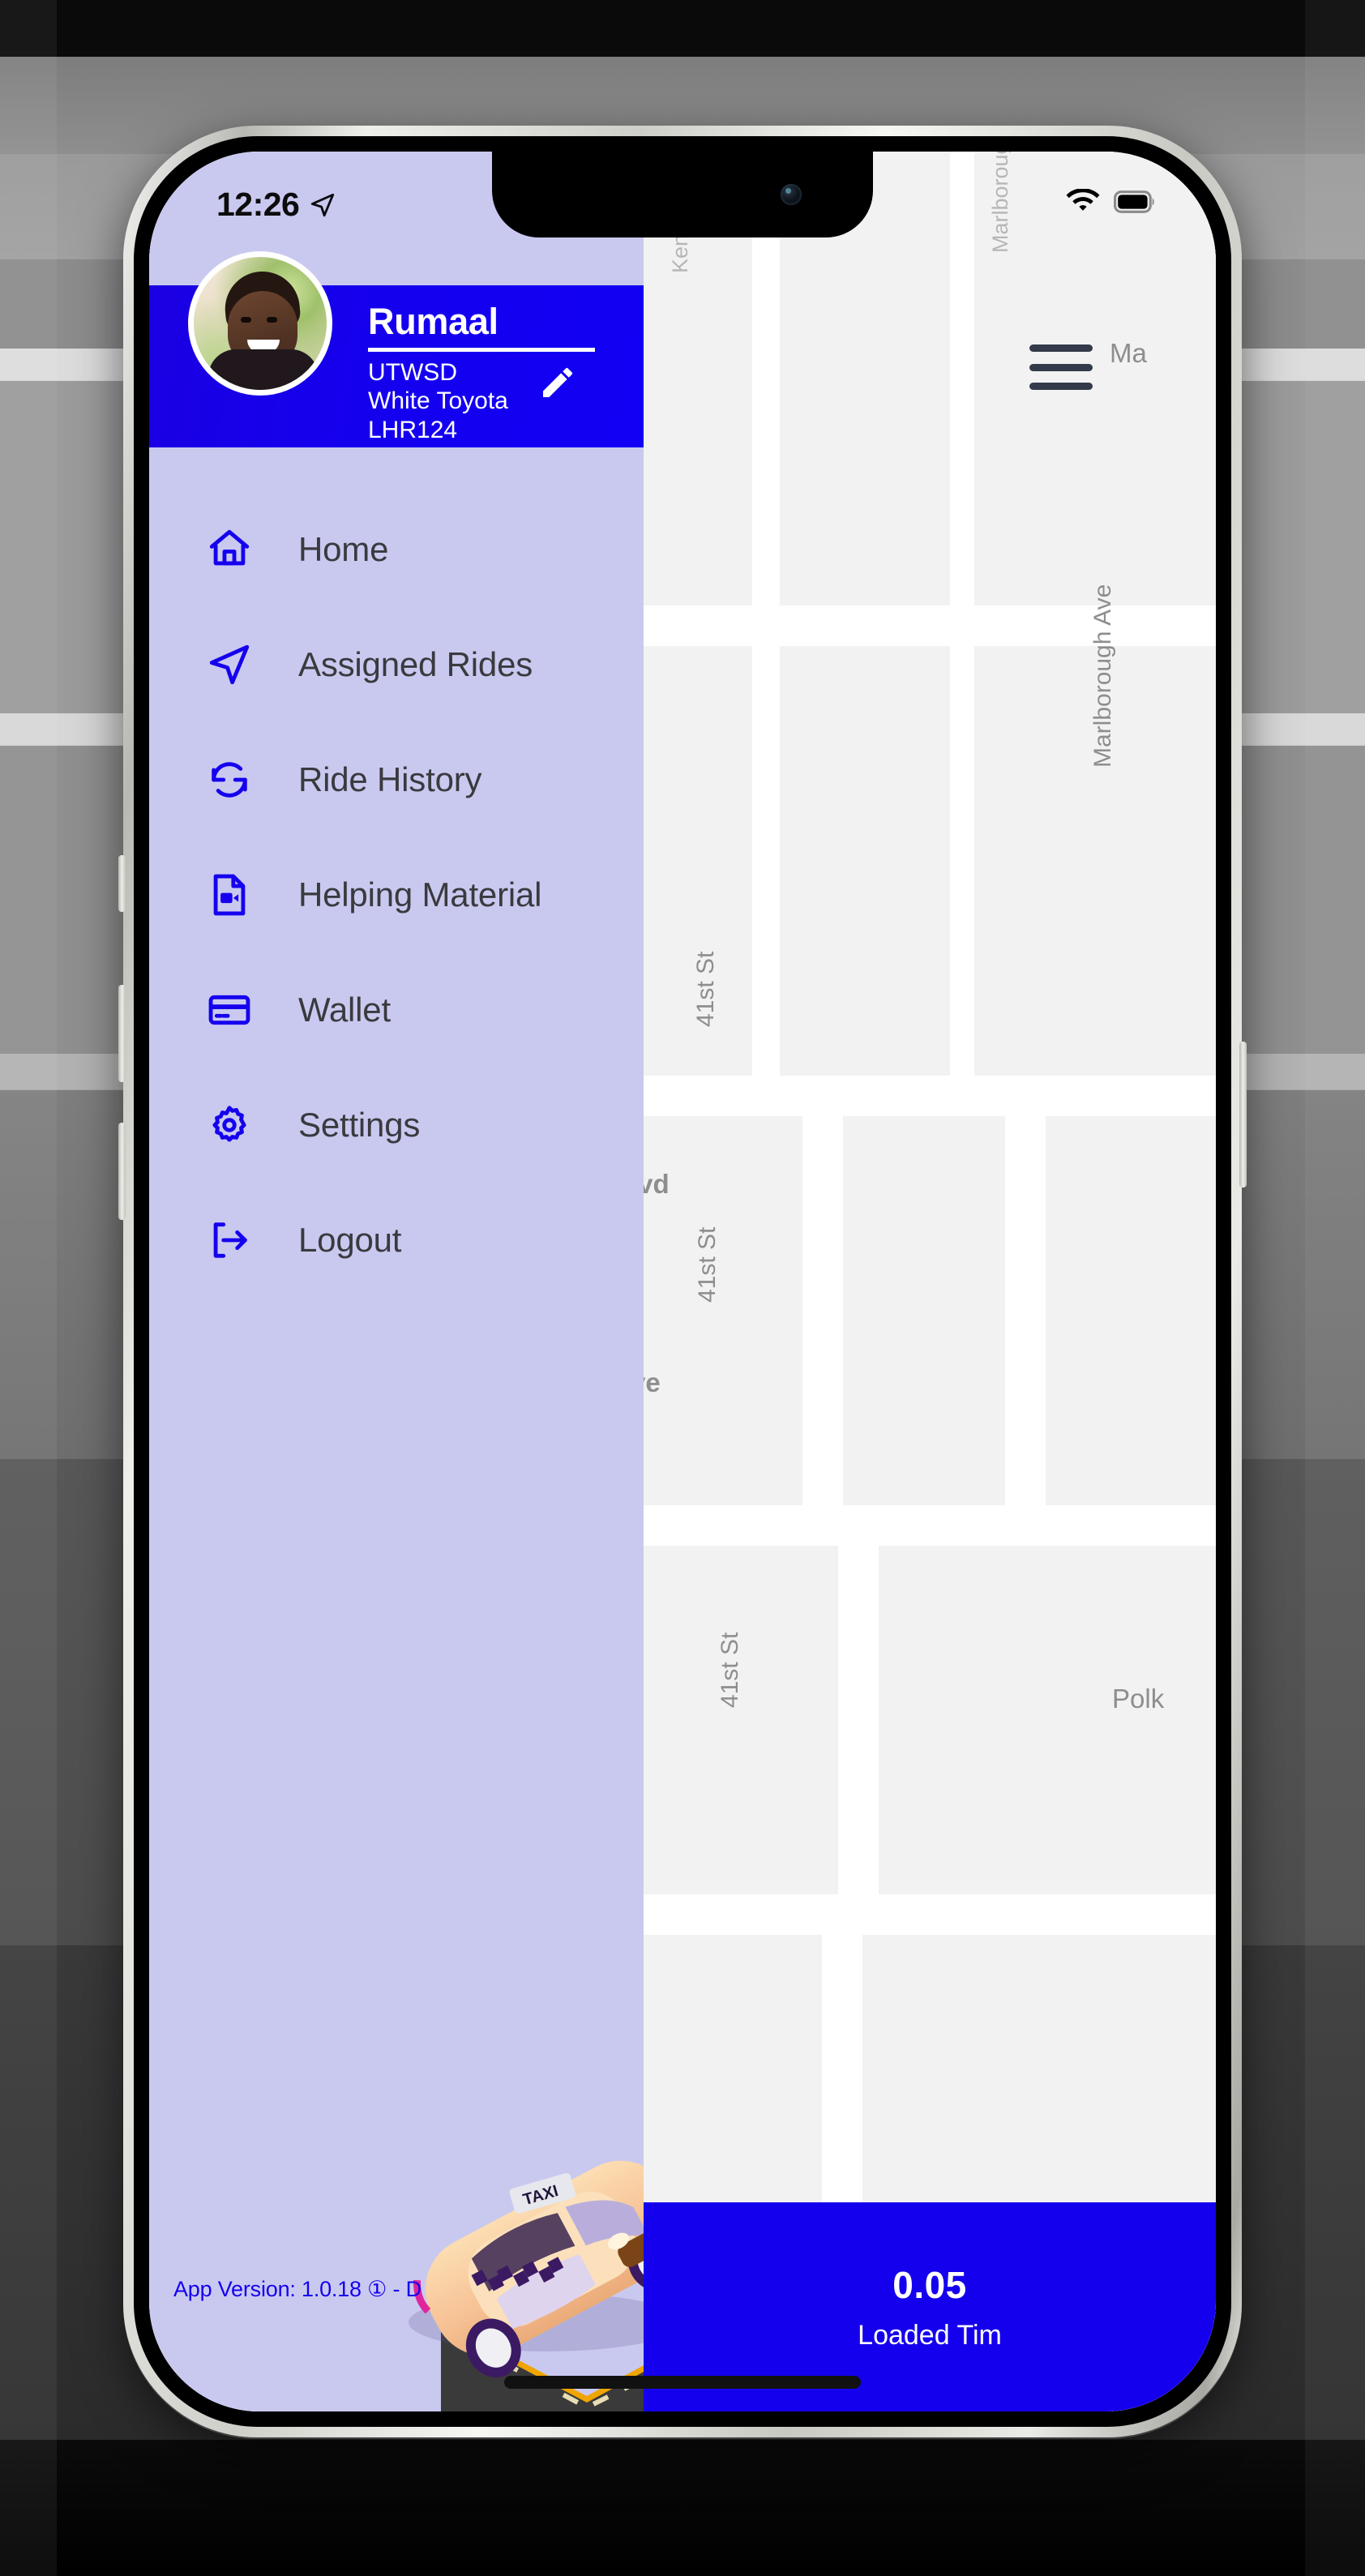 The height and width of the screenshot is (2576, 1365). I want to click on refresh-history-icon, so click(230, 780).